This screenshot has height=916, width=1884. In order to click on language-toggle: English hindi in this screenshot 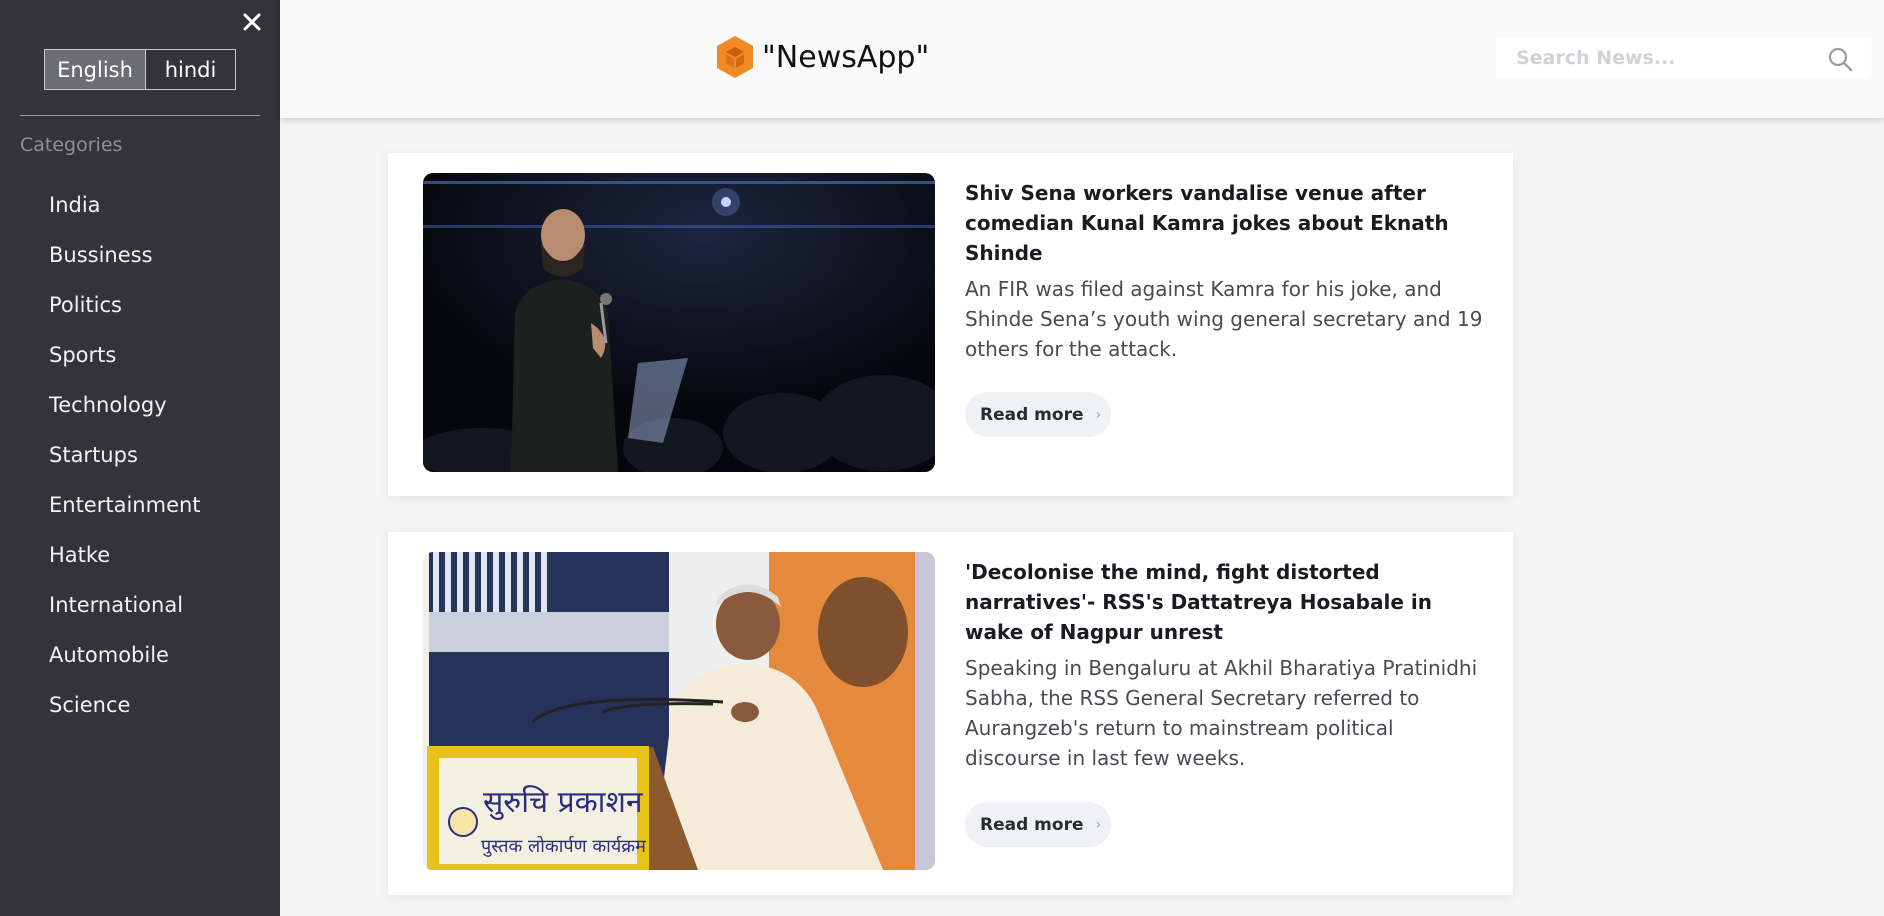, I will do `click(140, 69)`.